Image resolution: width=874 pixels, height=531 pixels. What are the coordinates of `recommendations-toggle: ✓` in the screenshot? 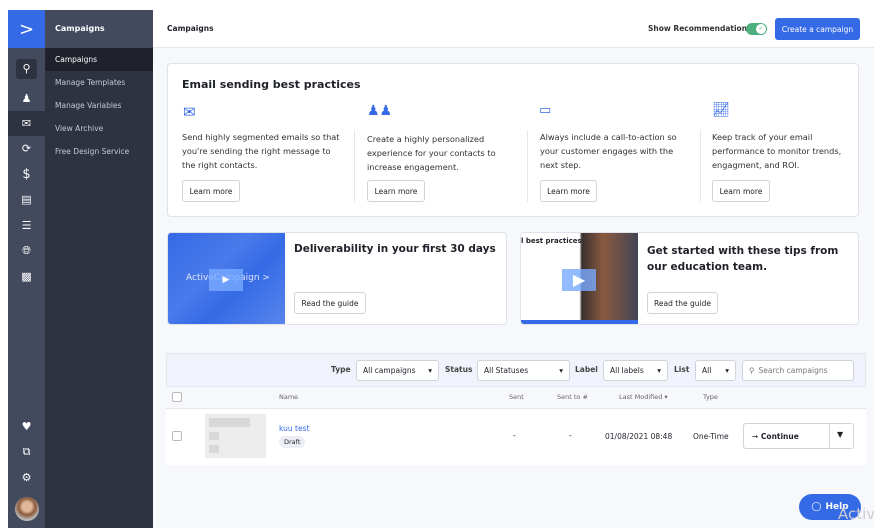 It's located at (756, 29).